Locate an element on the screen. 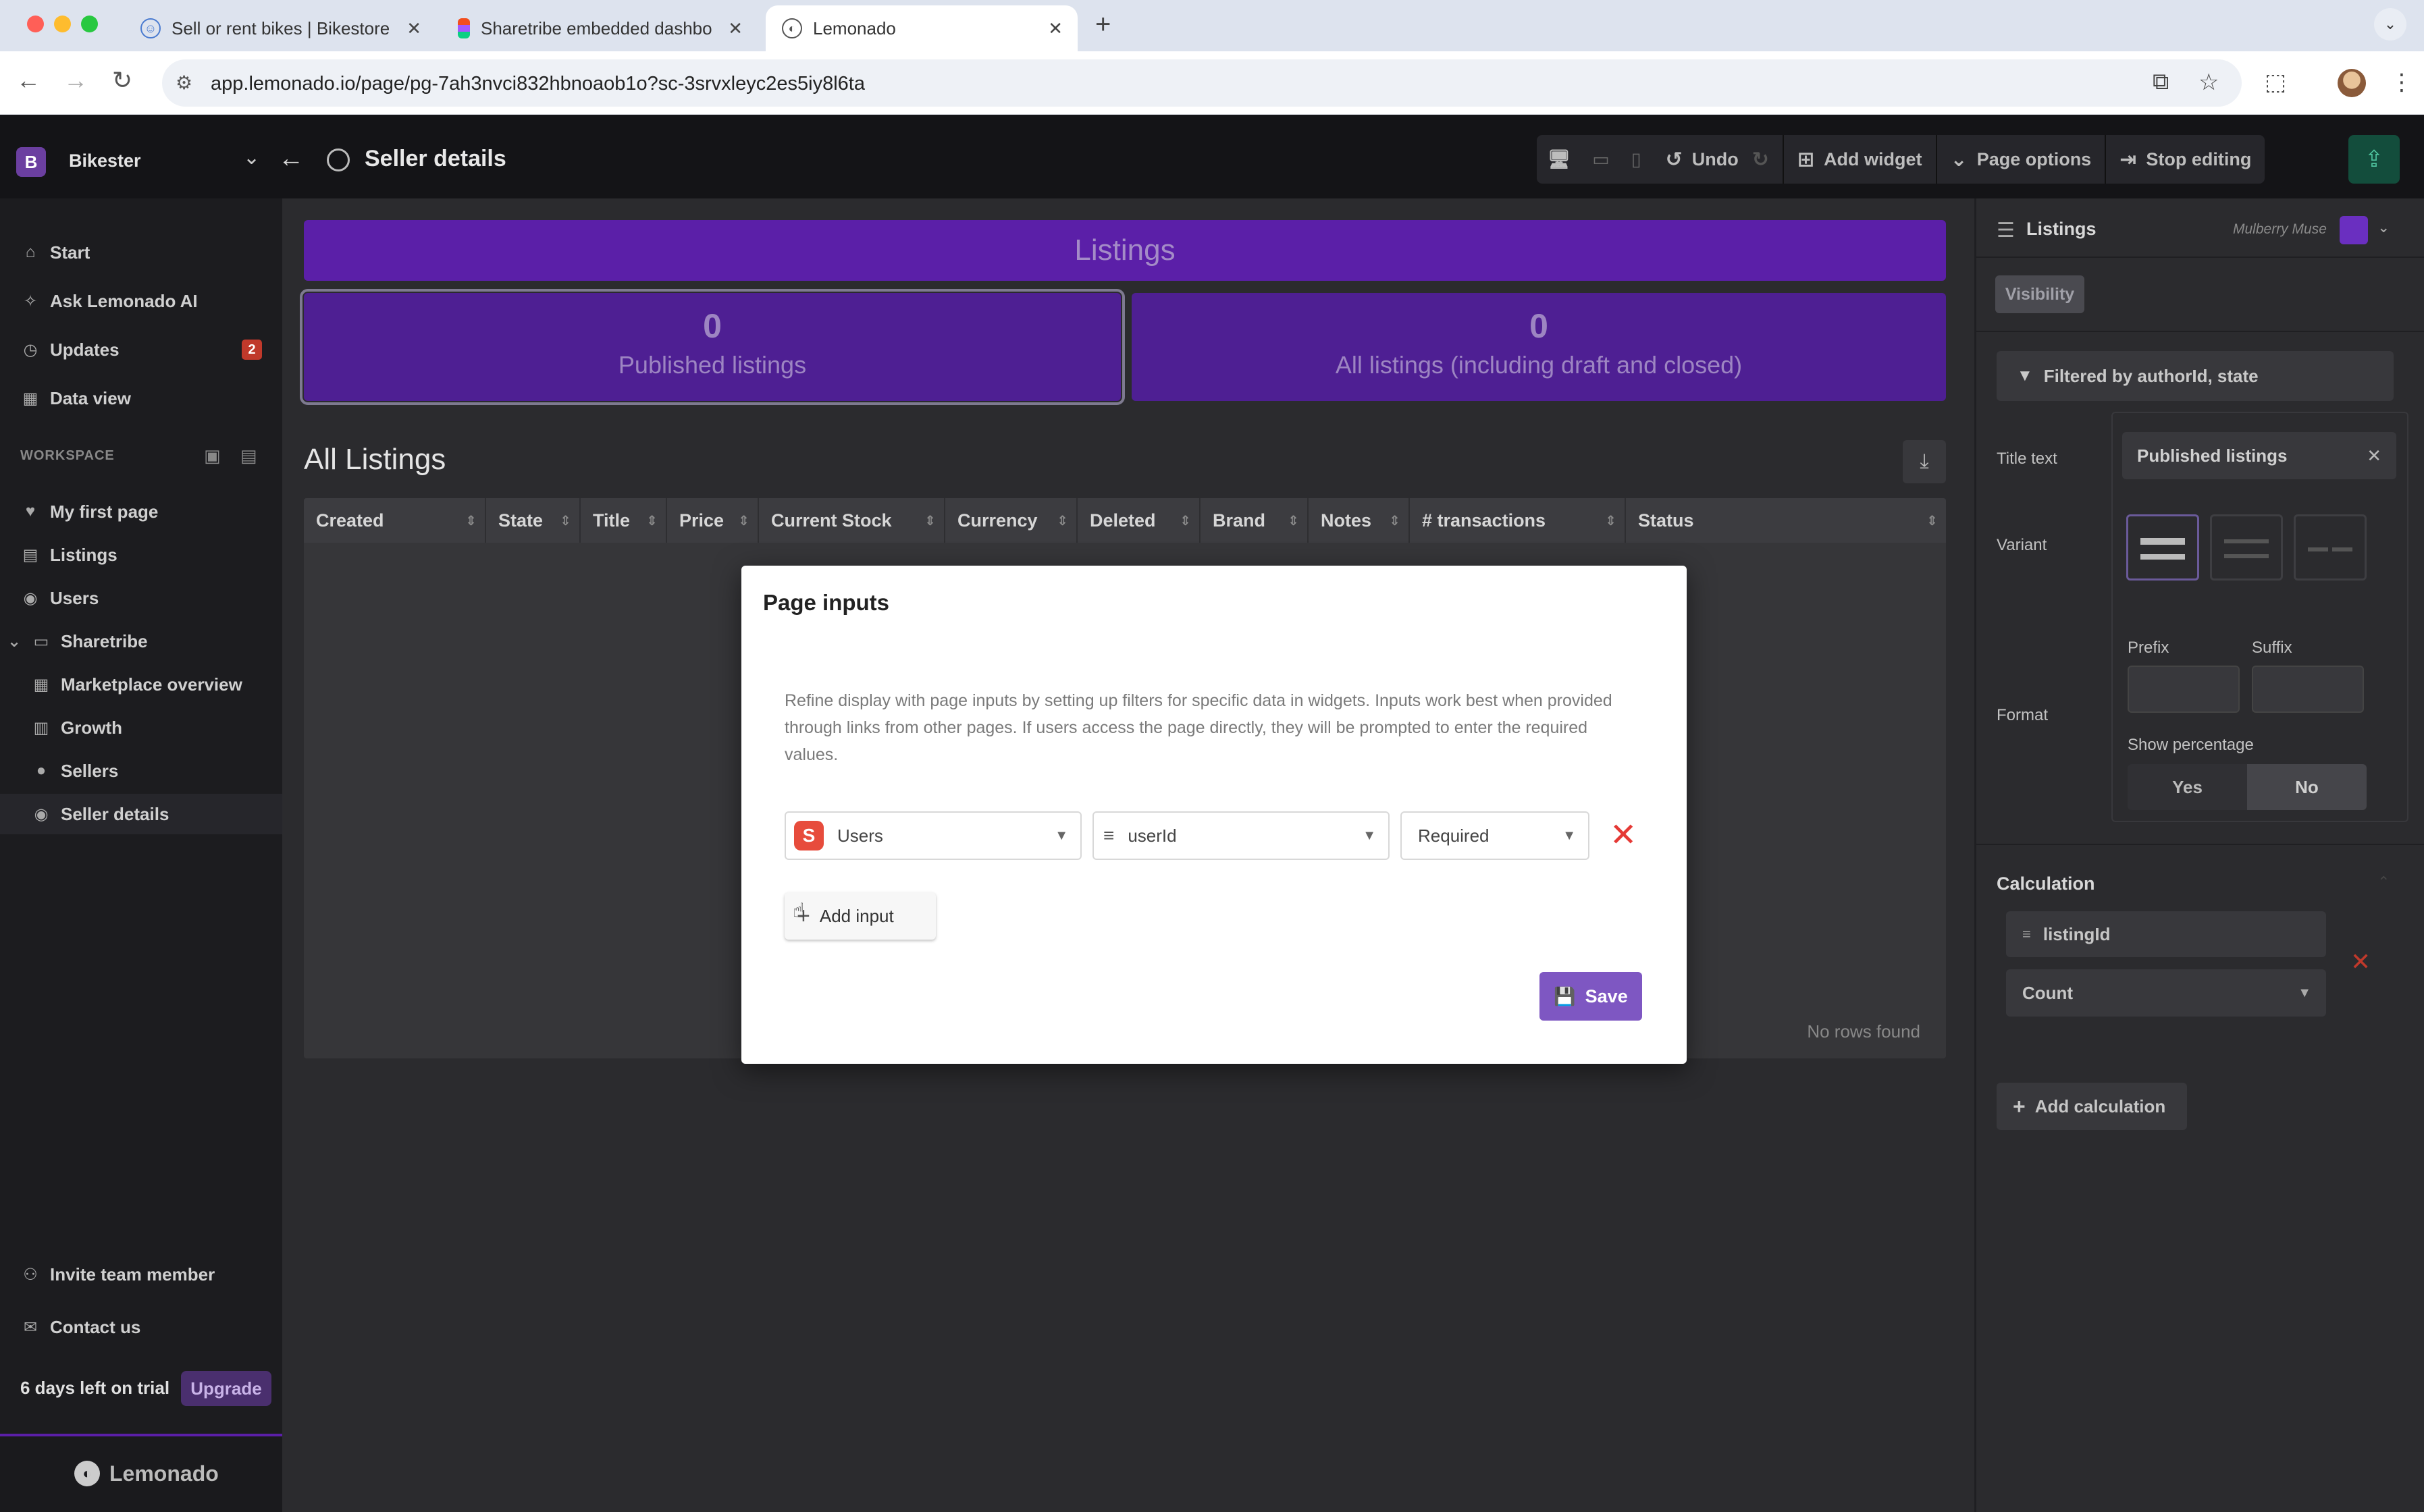  input-source-select: S Users ▼ is located at coordinates (933, 835).